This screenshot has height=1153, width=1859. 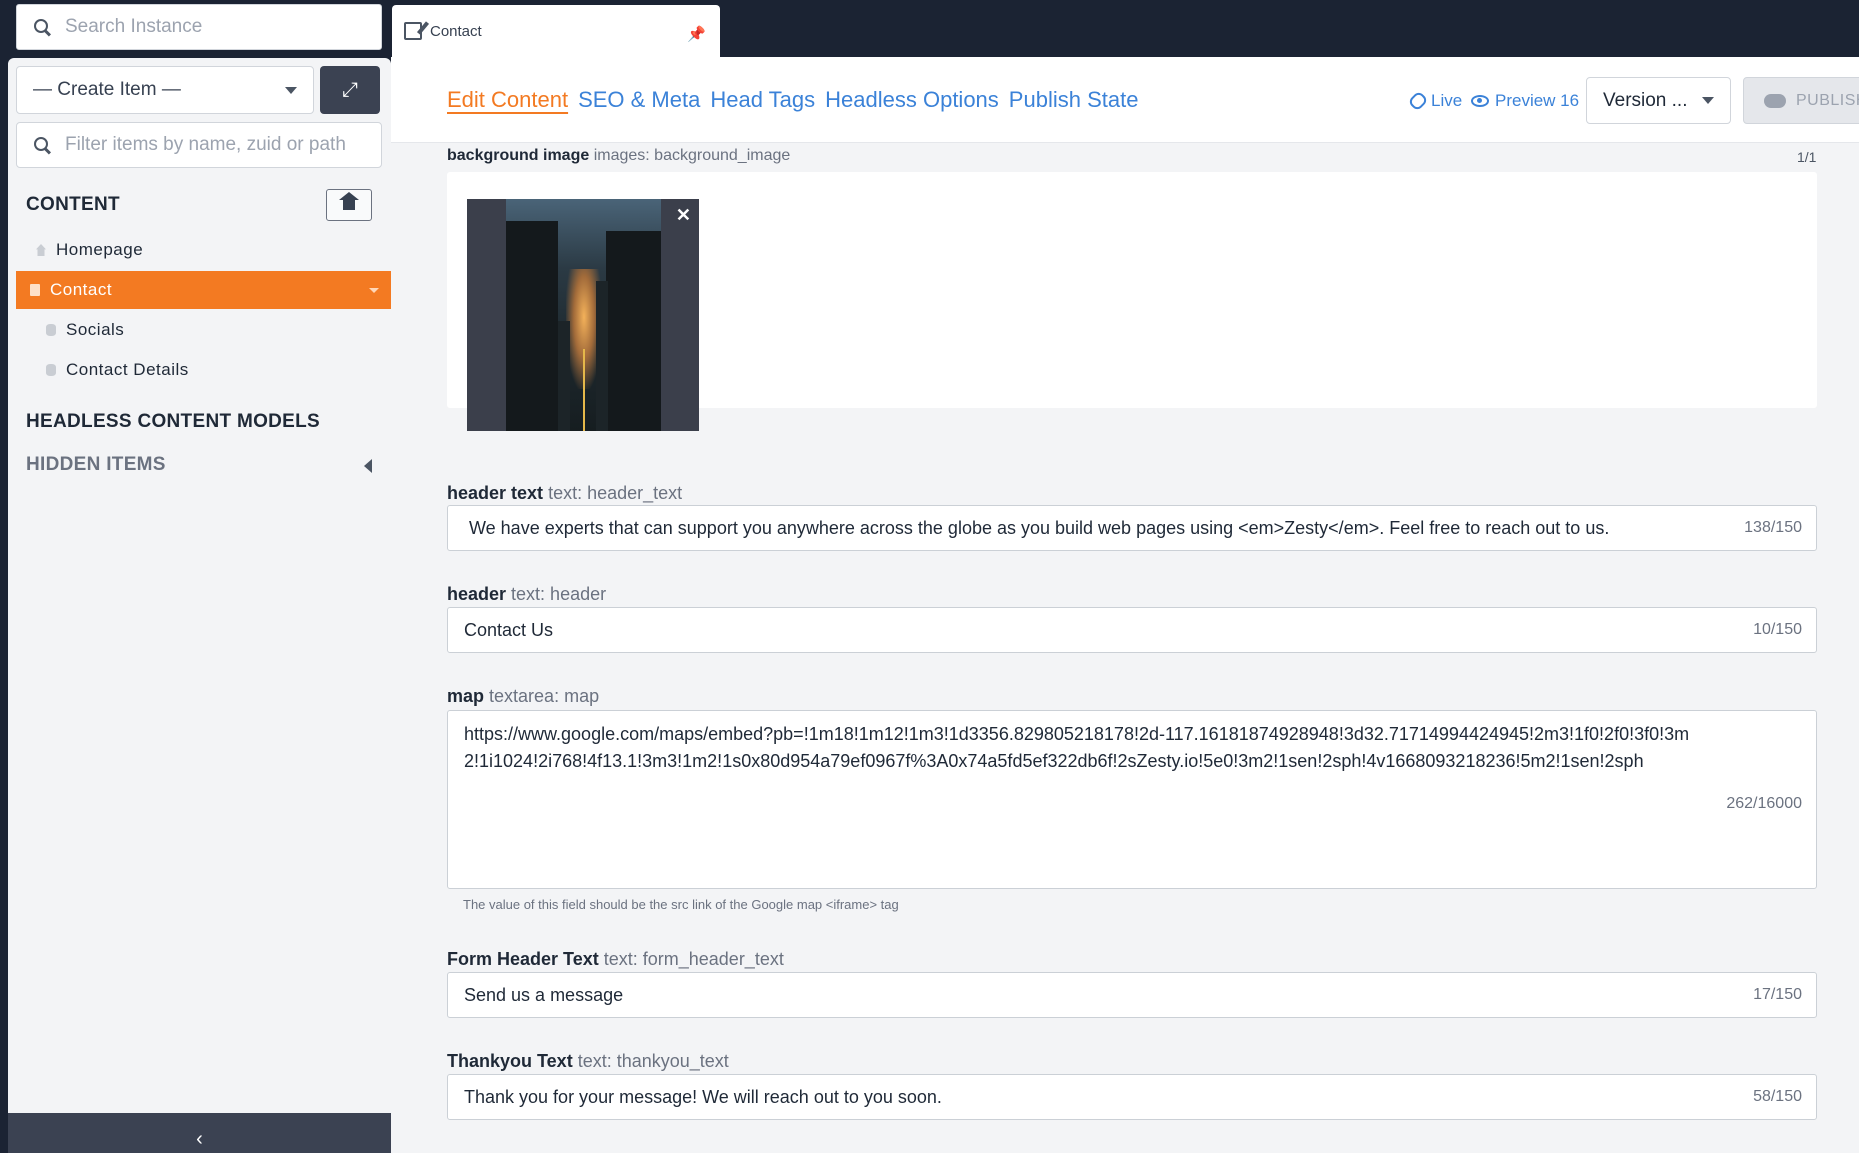 I want to click on tab-headless-options: Headless Options, so click(x=912, y=100).